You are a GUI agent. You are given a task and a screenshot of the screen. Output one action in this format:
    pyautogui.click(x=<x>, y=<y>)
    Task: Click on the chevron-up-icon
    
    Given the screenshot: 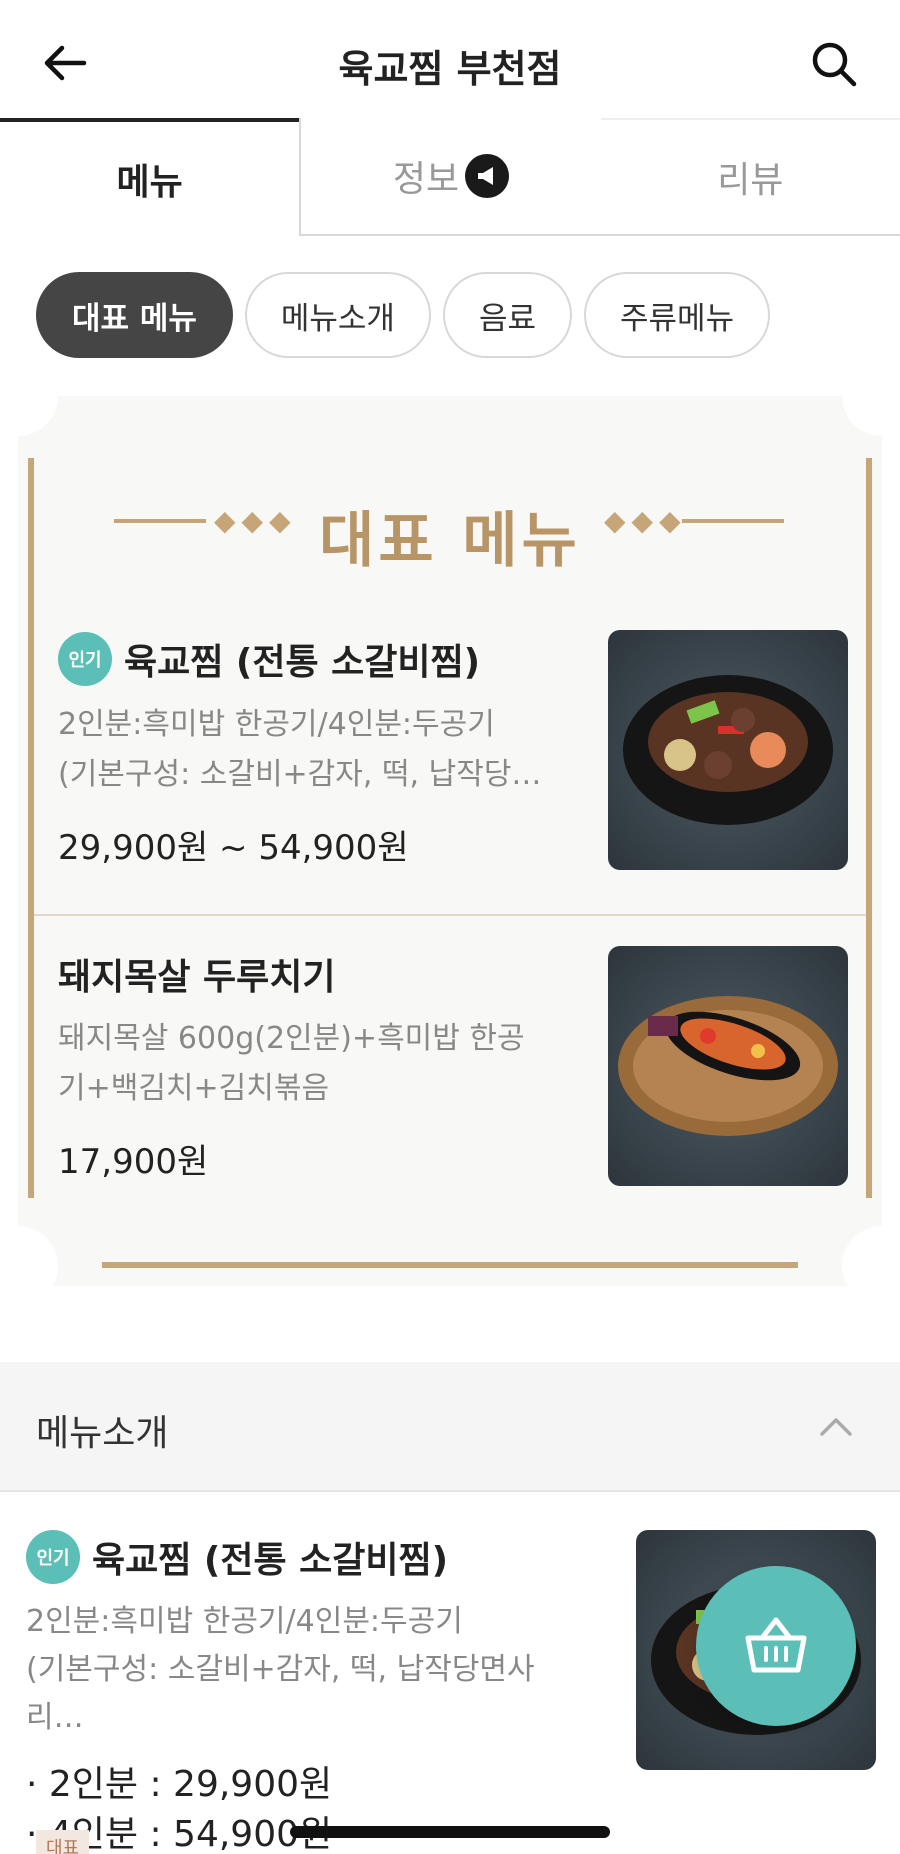 What is the action you would take?
    pyautogui.click(x=836, y=1426)
    